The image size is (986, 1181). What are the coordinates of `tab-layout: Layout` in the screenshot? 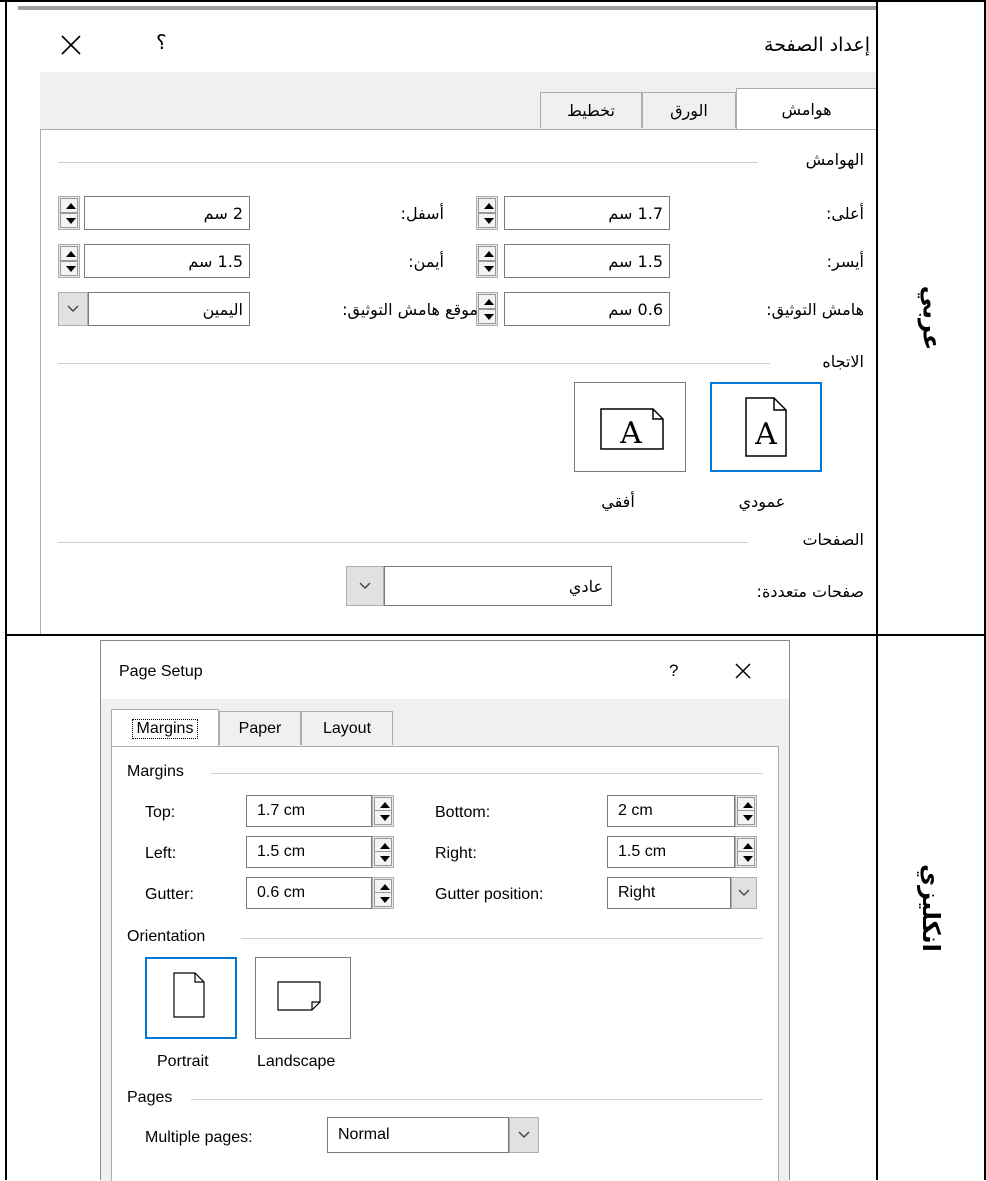 It's located at (347, 728).